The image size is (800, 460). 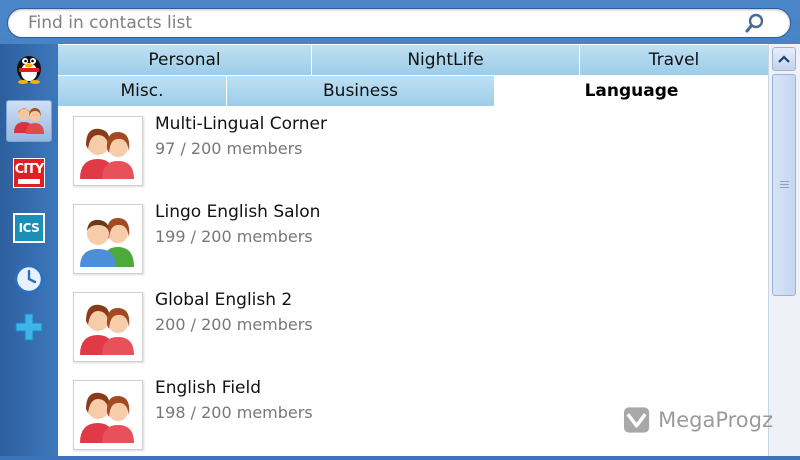 What do you see at coordinates (234, 324) in the screenshot?
I see `member-count: 200 / 200 members` at bounding box center [234, 324].